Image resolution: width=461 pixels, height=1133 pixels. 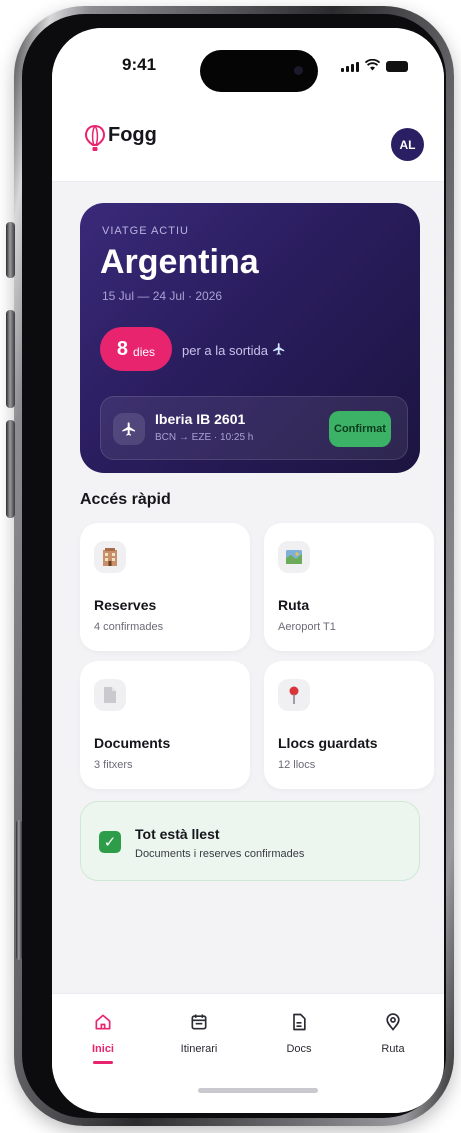 I want to click on flight-airplane-icon, so click(x=129, y=429).